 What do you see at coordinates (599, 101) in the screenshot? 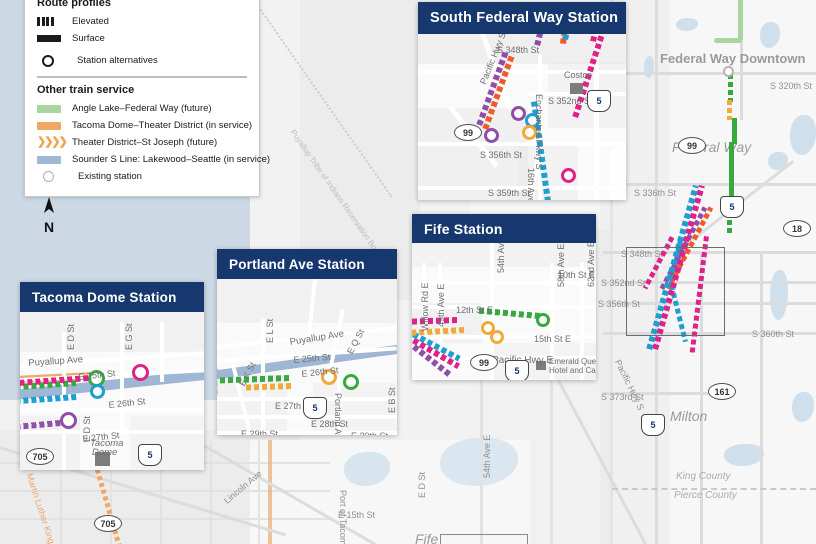
I see `sfw-shield-i5: 5` at bounding box center [599, 101].